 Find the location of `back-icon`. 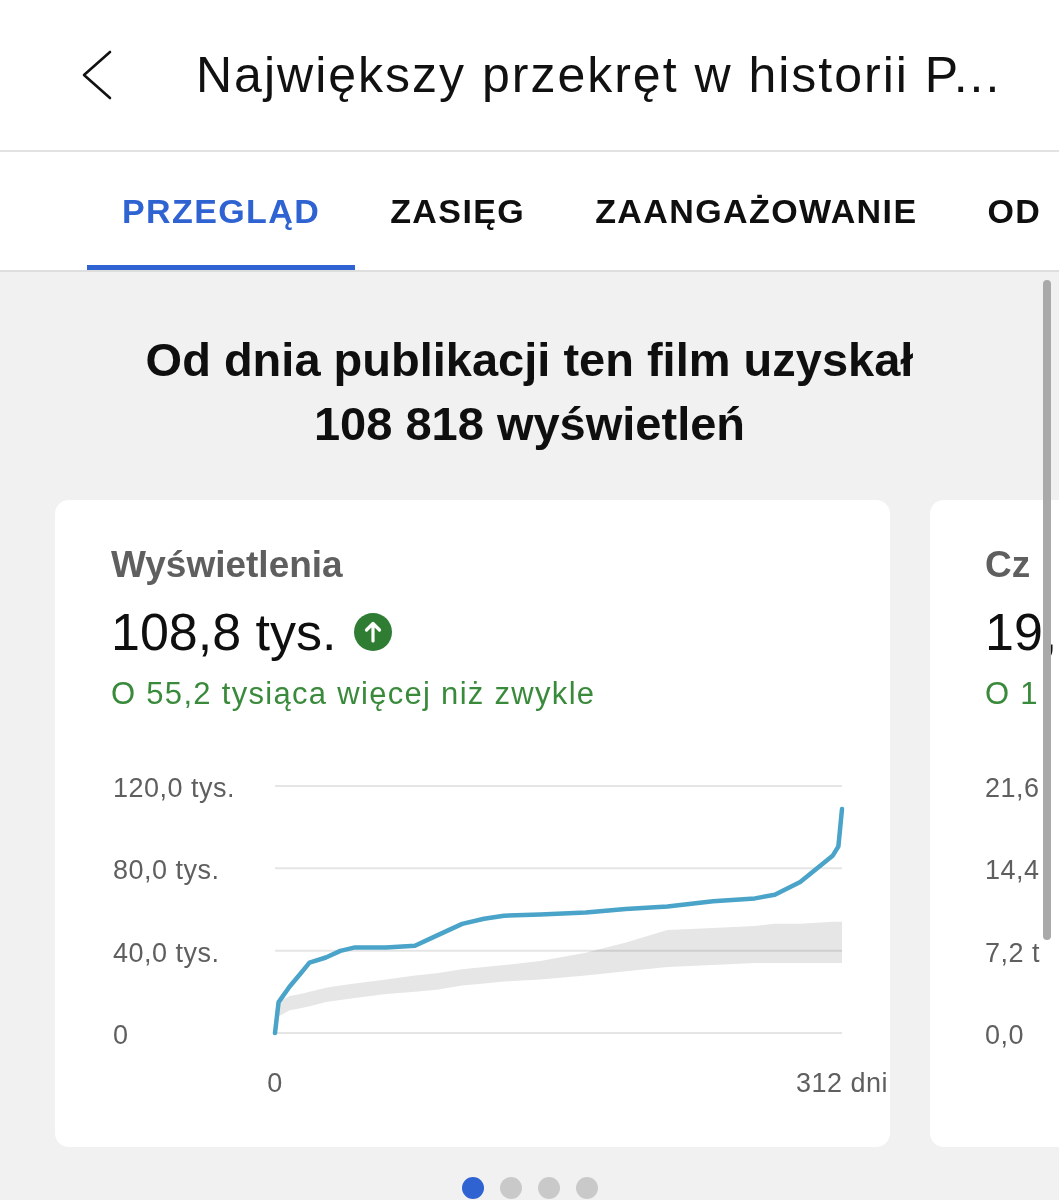

back-icon is located at coordinates (96, 75).